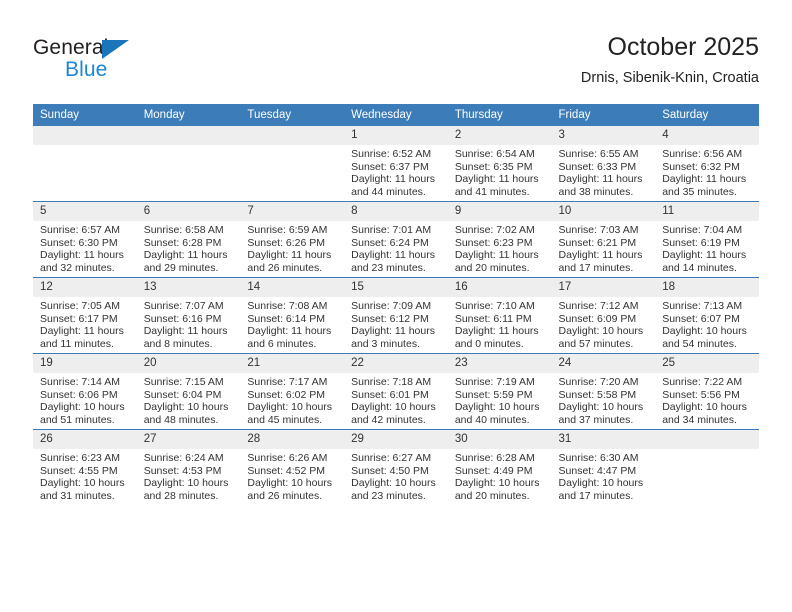  What do you see at coordinates (704, 185) in the screenshot?
I see `daylight-text: Daylight: 11 hours and 35 minutes.` at bounding box center [704, 185].